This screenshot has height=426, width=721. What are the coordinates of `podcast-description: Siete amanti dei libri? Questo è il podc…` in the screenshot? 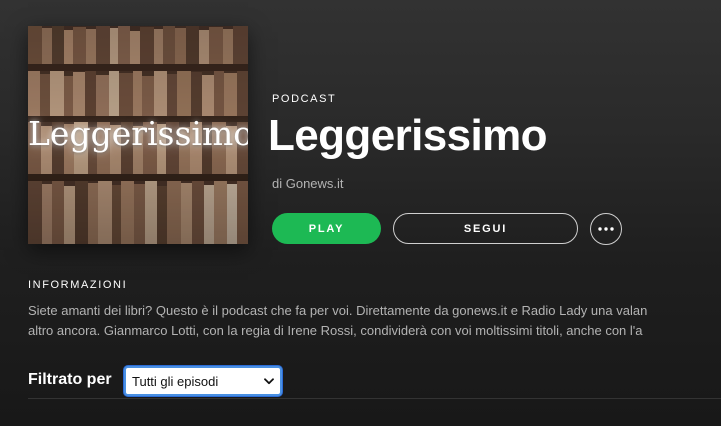 It's located at (374, 321).